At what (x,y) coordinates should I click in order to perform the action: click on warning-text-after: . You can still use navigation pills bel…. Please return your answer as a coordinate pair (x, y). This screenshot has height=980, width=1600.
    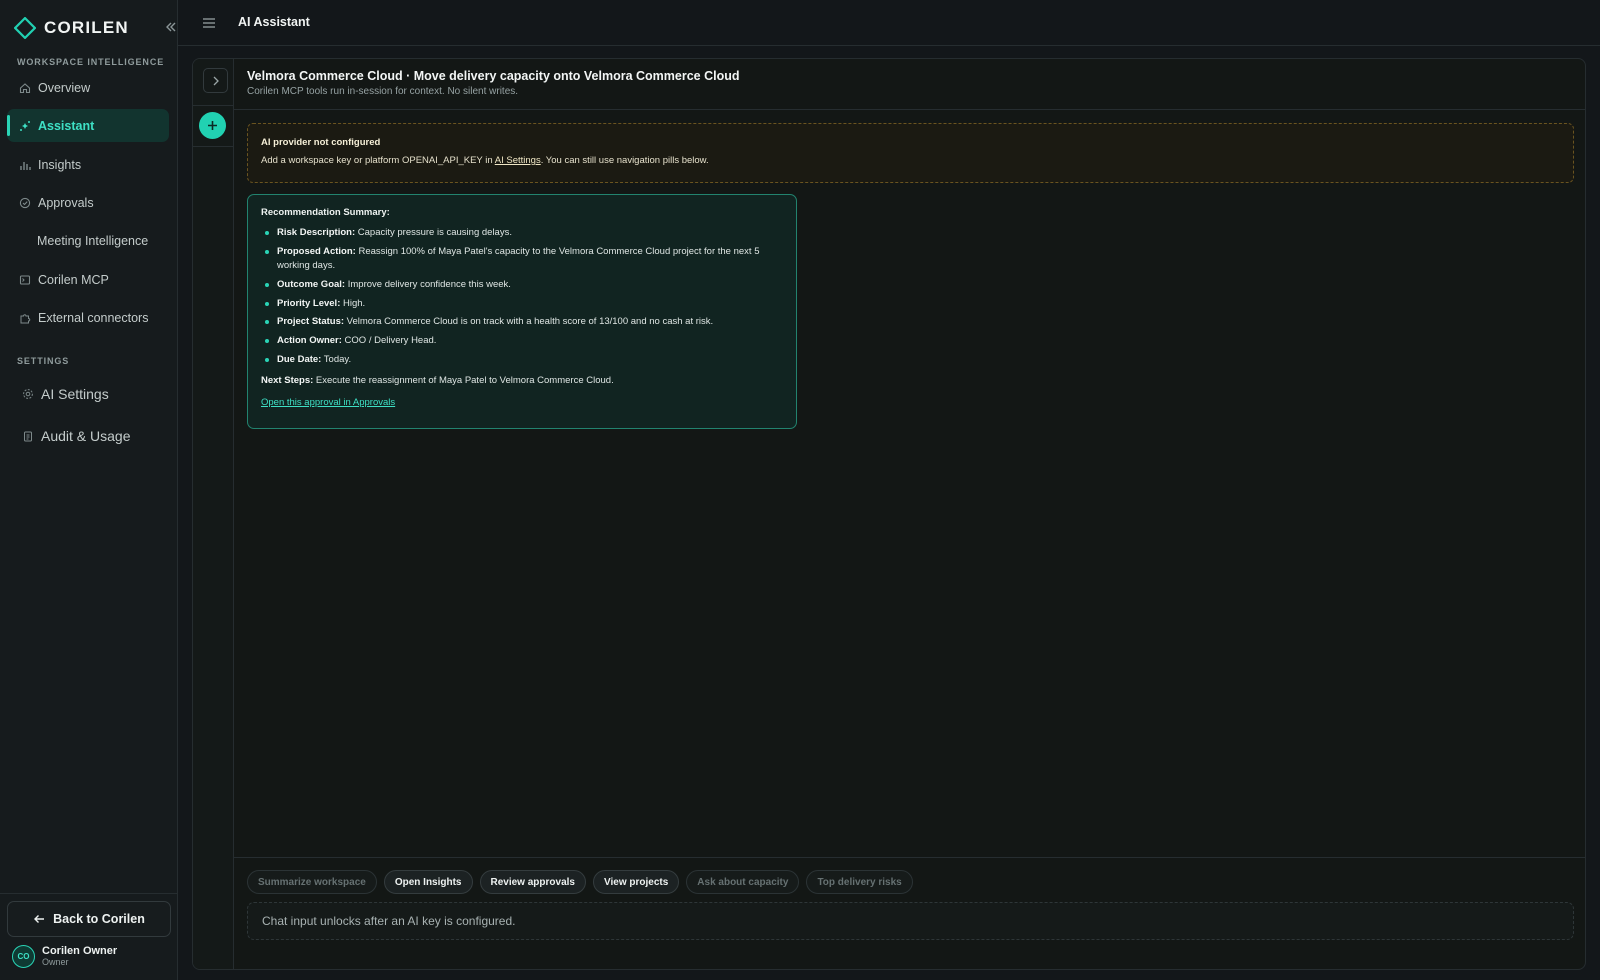
    Looking at the image, I should click on (624, 160).